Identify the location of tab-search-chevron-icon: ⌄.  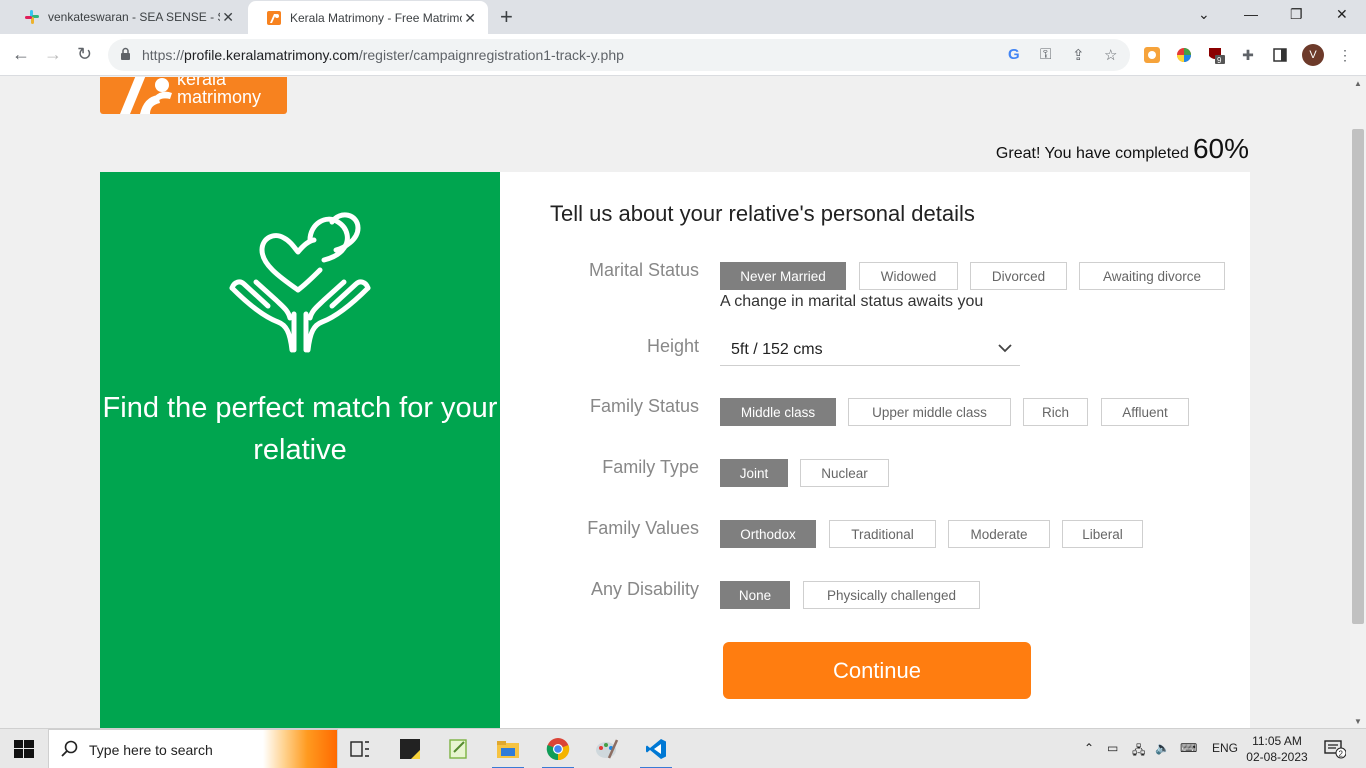
(1204, 14).